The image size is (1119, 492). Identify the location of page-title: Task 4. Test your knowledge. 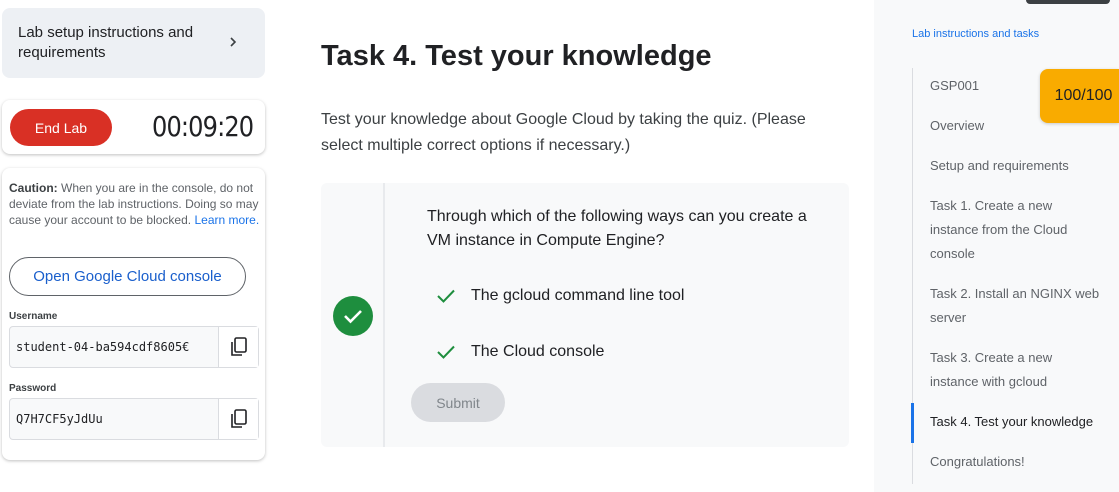
(516, 56).